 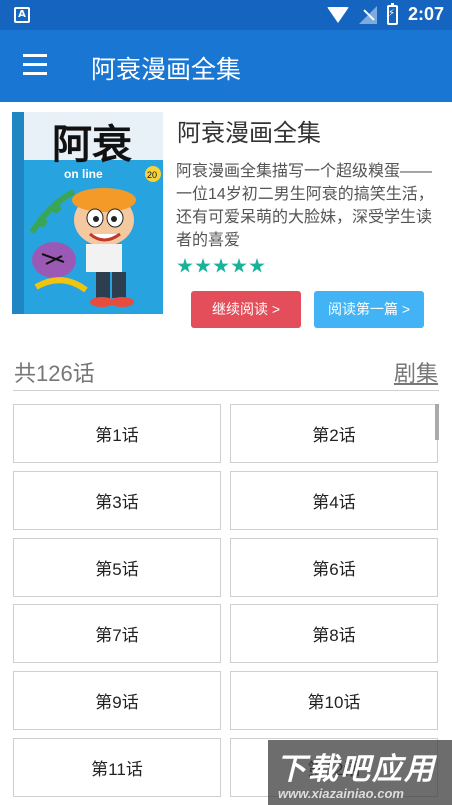 I want to click on book-cover: 阿衰 on line 20, so click(x=87, y=213).